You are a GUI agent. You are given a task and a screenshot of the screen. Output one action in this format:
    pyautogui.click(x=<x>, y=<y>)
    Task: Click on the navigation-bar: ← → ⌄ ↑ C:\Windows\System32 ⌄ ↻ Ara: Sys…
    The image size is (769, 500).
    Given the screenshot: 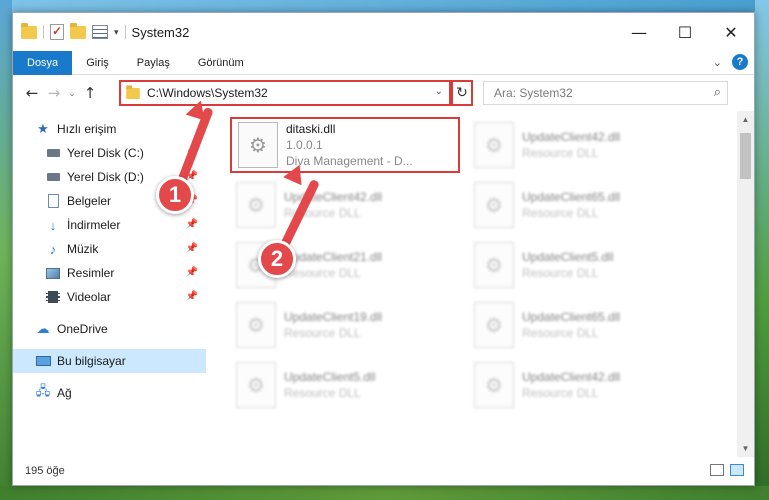 What is the action you would take?
    pyautogui.click(x=383, y=93)
    